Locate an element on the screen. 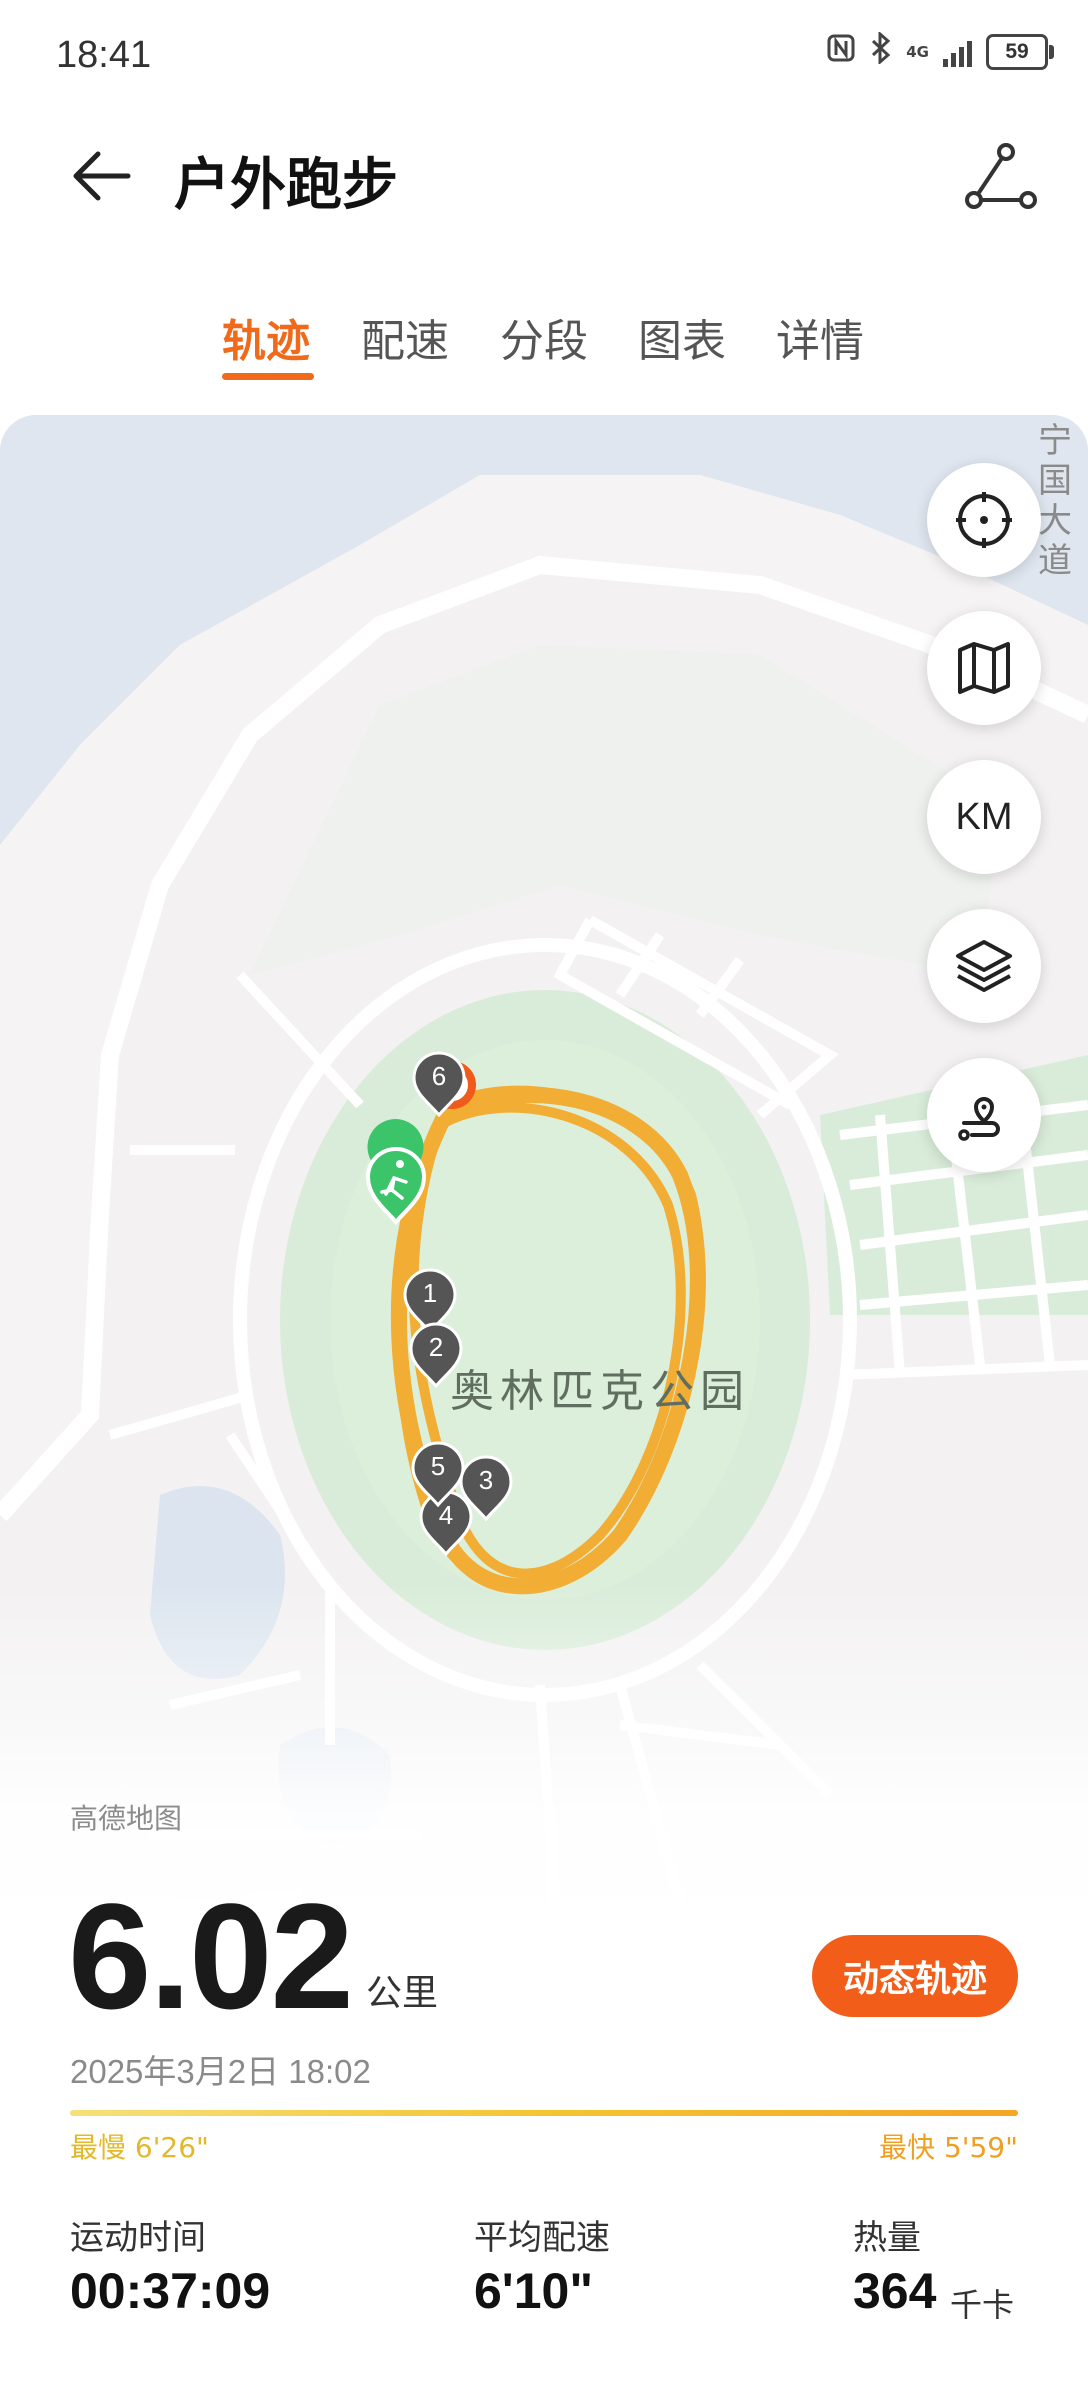 This screenshot has width=1088, height=2400. battery-icon: 59 is located at coordinates (1020, 52).